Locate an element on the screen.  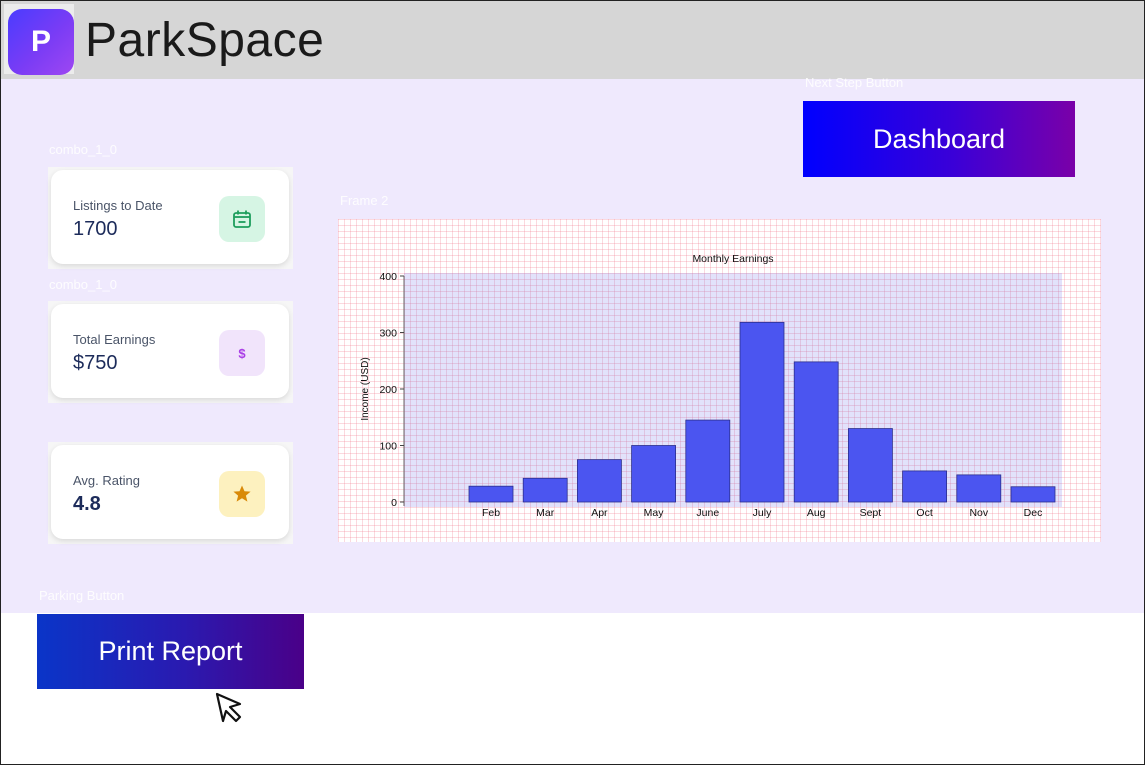
mouse-pointer-icon is located at coordinates (228, 707).